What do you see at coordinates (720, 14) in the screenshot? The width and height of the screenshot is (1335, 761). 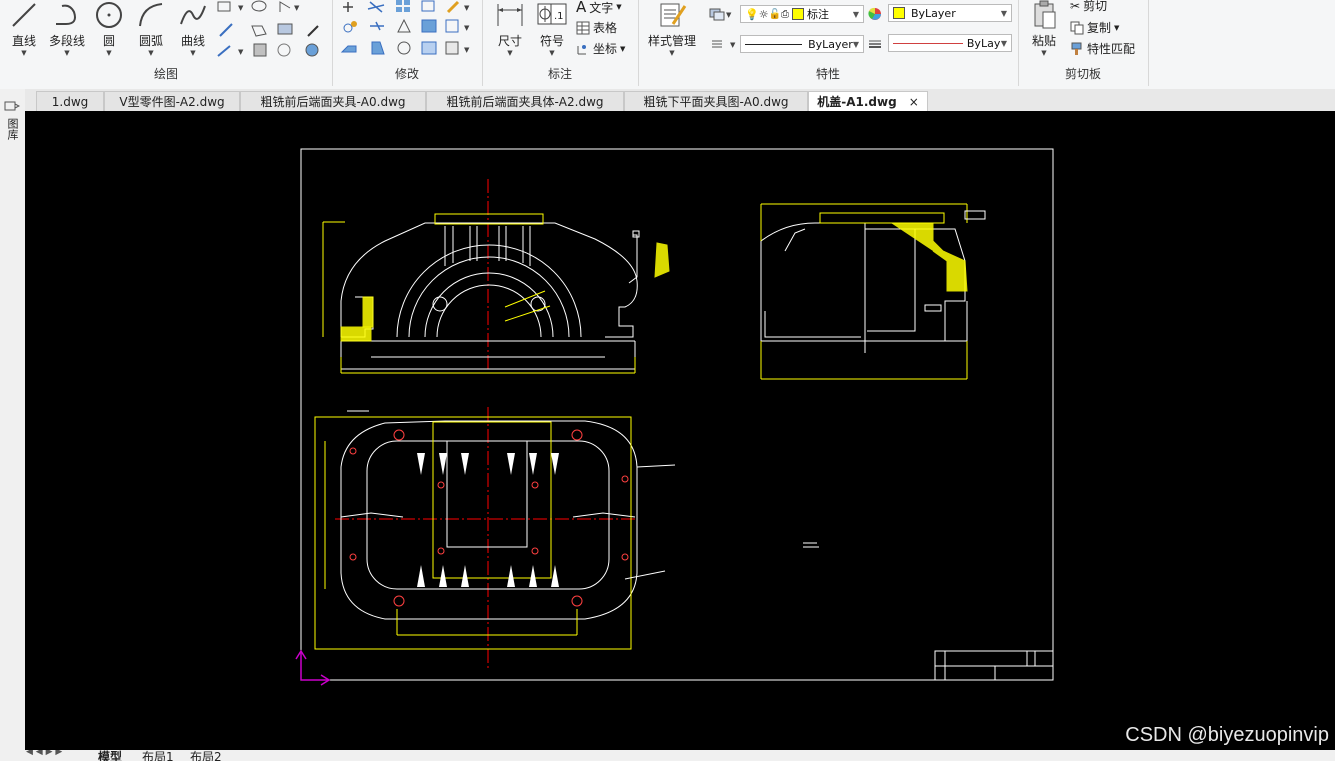 I see `layer-manager-icon: ▼` at bounding box center [720, 14].